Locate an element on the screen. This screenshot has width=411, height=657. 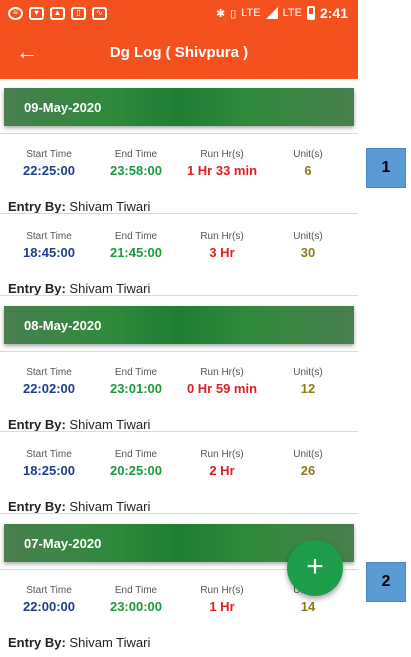
call-lte-icon: LTE is located at coordinates (251, 13).